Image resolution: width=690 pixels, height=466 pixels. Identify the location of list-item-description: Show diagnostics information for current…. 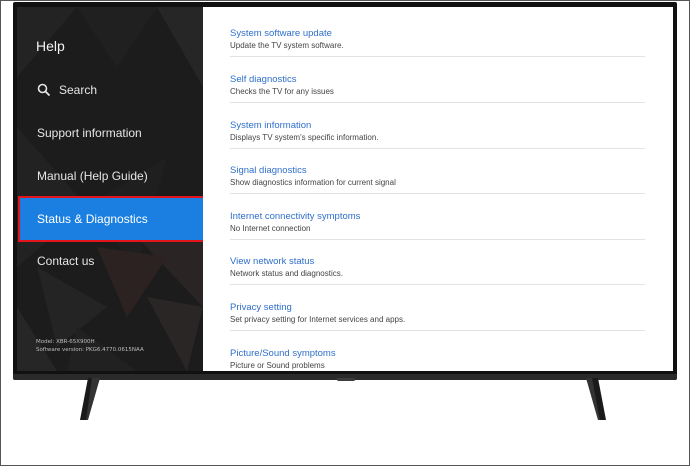
(313, 182).